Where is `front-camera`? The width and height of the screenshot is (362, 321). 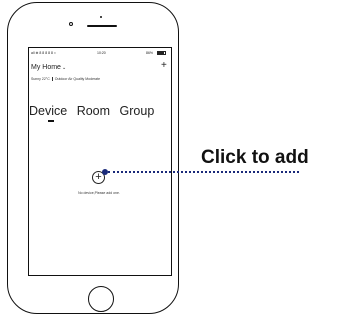 front-camera is located at coordinates (71, 24).